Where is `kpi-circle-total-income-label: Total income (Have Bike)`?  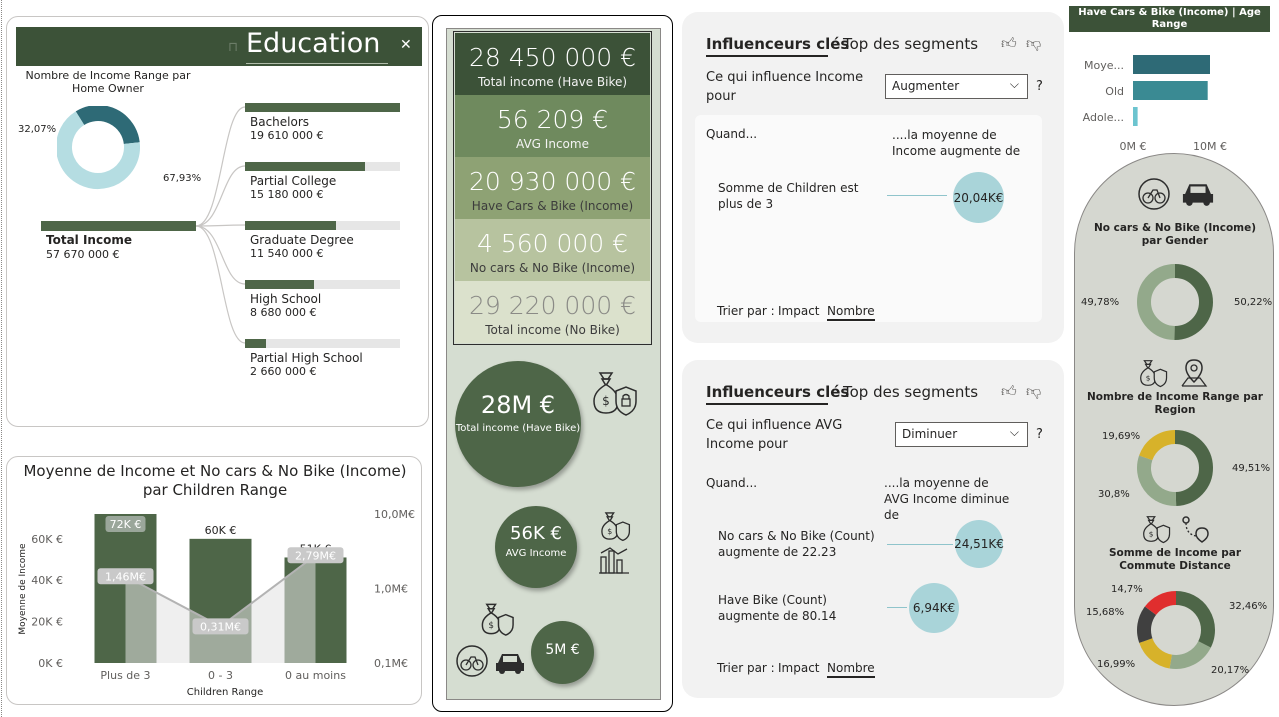
kpi-circle-total-income-label: Total income (Have Bike) is located at coordinates (518, 428).